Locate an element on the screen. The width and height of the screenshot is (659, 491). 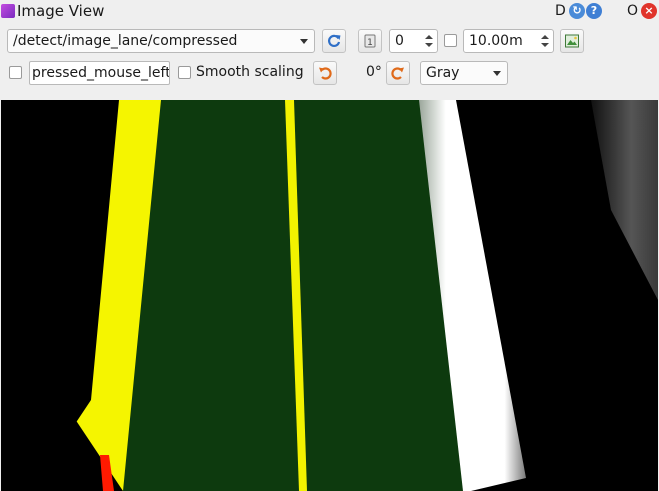
save-image-button is located at coordinates (572, 41).